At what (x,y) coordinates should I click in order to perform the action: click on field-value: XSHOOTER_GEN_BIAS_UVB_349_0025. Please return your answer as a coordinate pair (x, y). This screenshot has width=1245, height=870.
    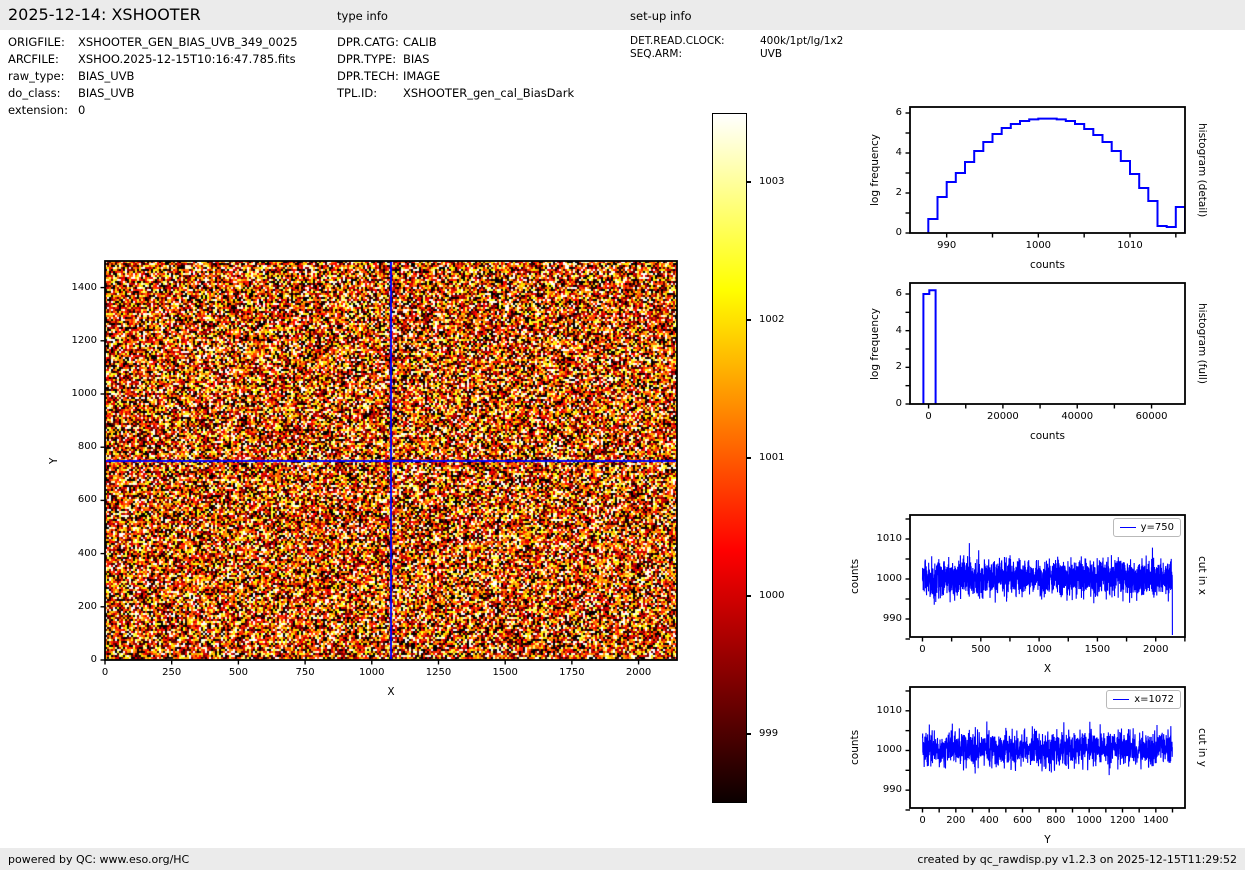
    Looking at the image, I should click on (188, 42).